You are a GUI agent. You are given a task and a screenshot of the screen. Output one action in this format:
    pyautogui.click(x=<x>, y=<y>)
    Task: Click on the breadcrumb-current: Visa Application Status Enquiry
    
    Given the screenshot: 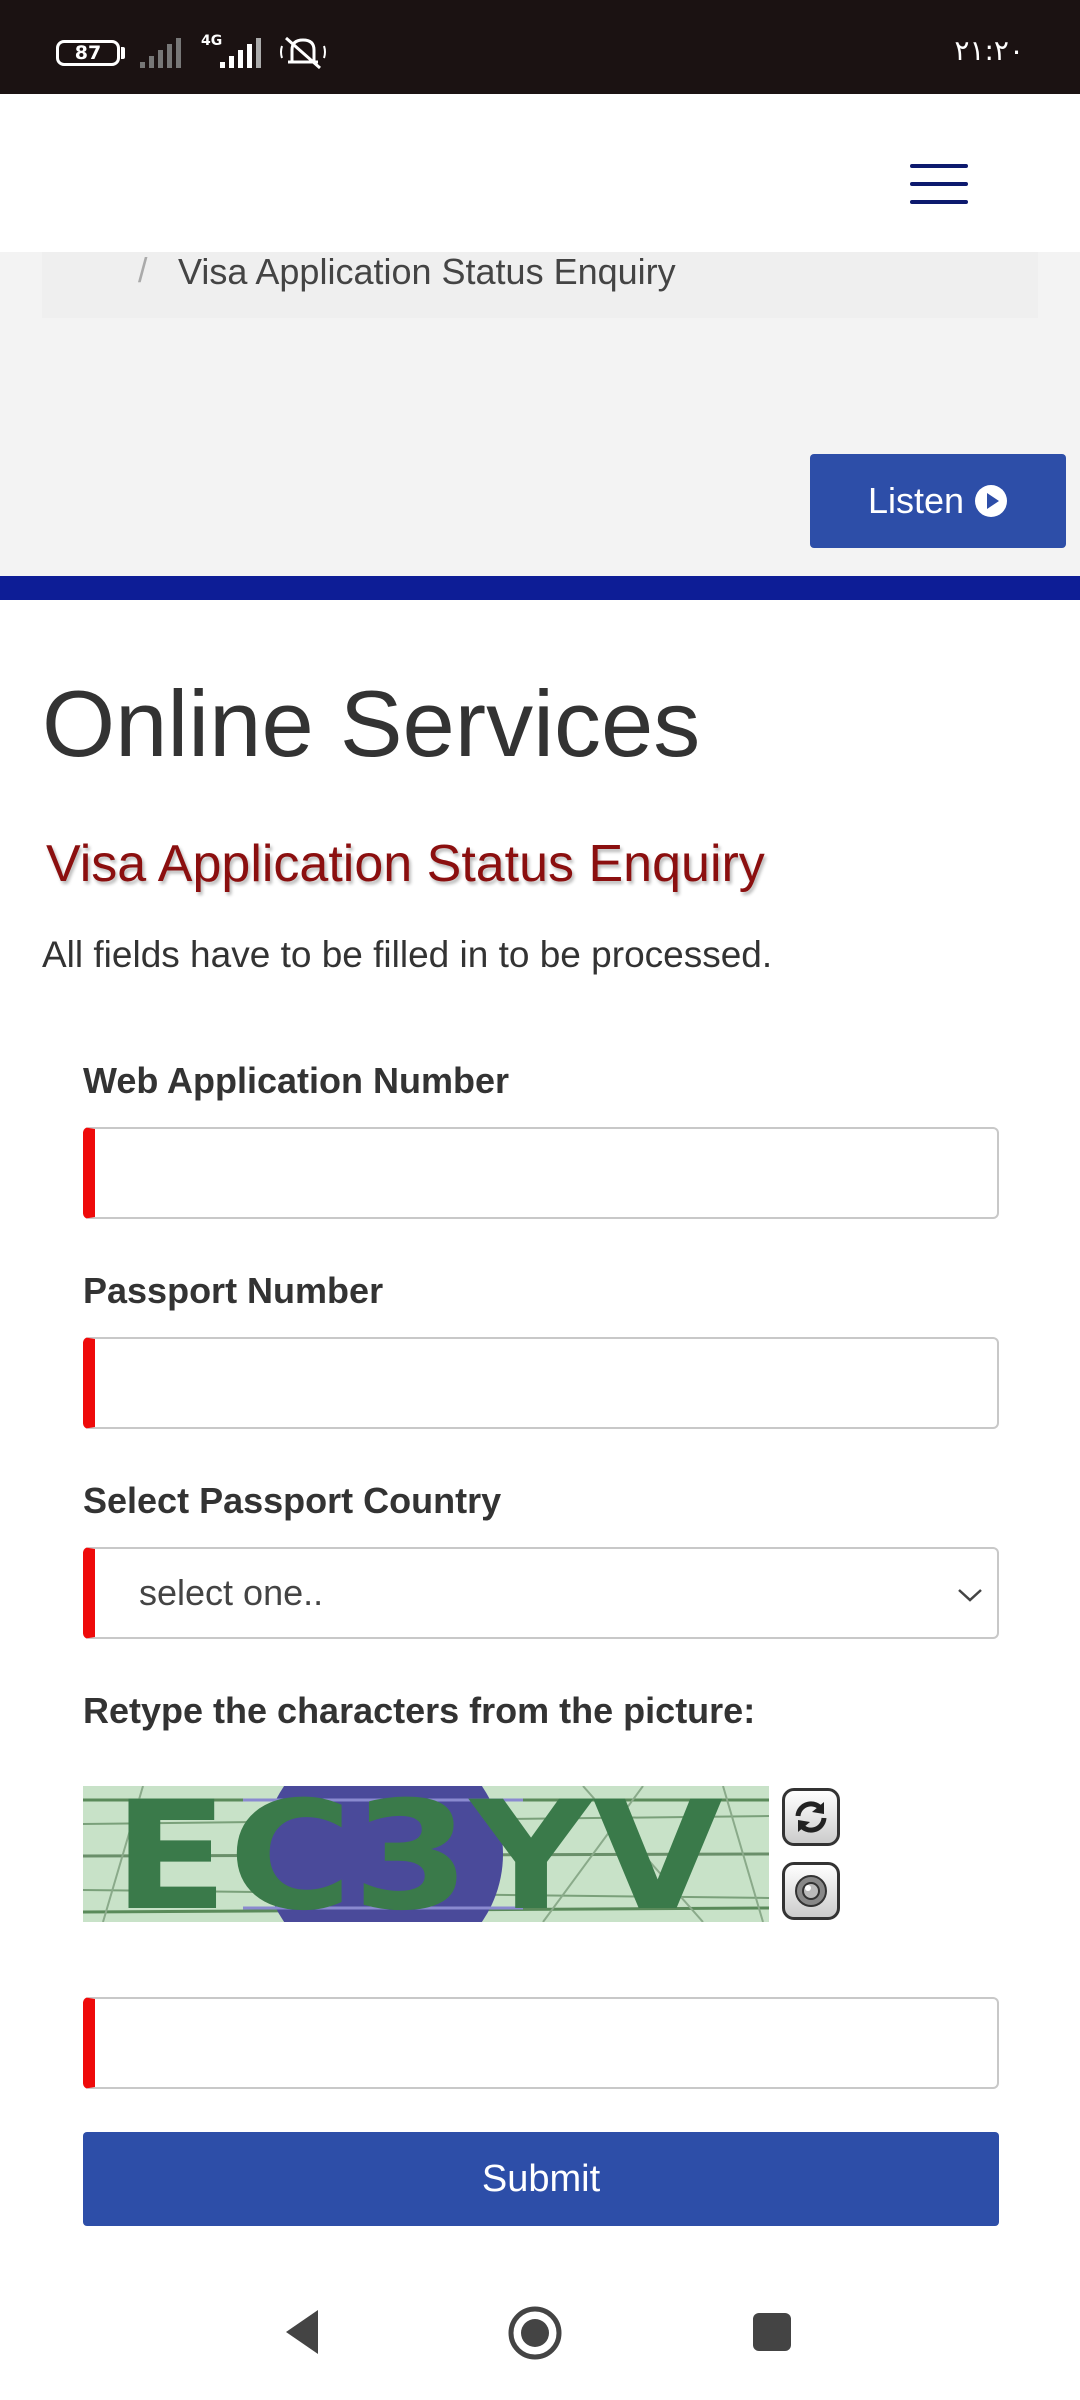 What is the action you would take?
    pyautogui.click(x=427, y=271)
    